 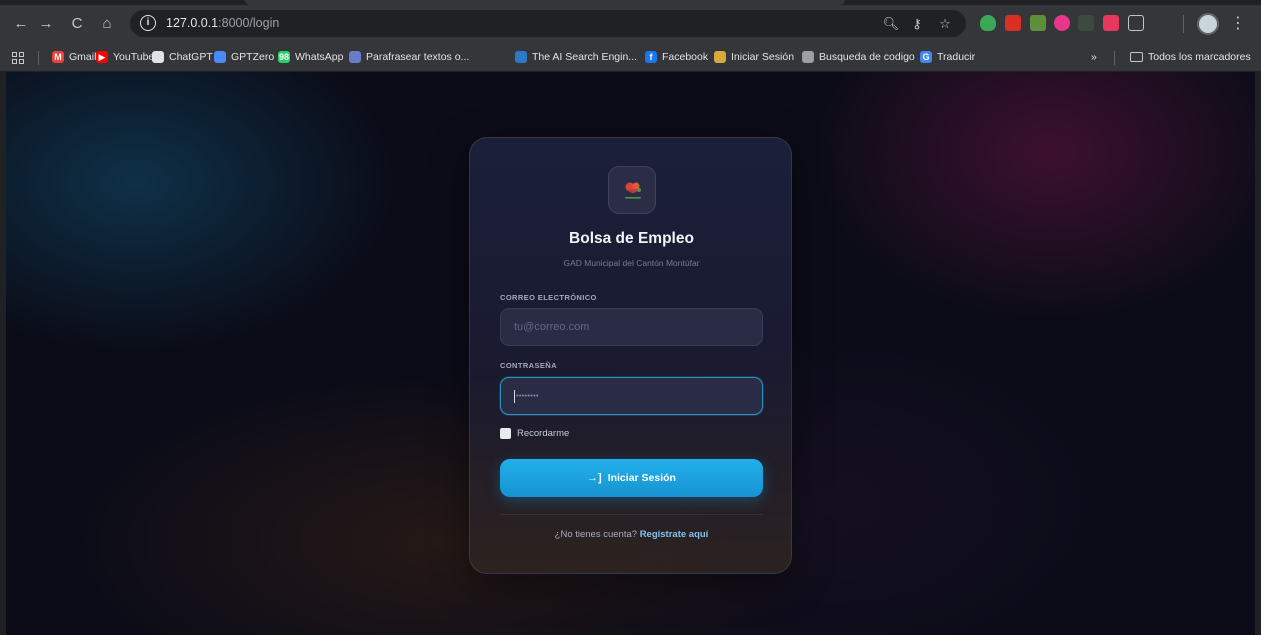 What do you see at coordinates (514, 396) in the screenshot?
I see `text-caret` at bounding box center [514, 396].